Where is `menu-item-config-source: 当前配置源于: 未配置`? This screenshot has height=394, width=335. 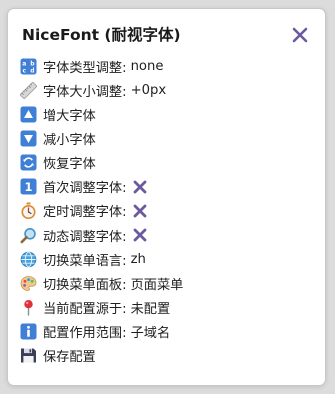
menu-item-config-source: 当前配置源于: 未配置 is located at coordinates (167, 307).